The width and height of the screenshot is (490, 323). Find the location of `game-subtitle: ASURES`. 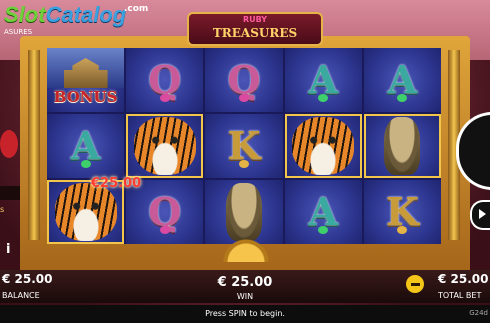

game-subtitle: ASURES is located at coordinates (18, 32).